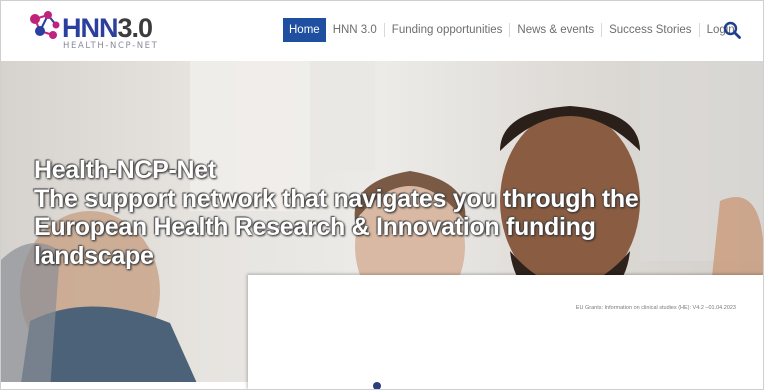 This screenshot has width=764, height=390. Describe the element at coordinates (555, 30) in the screenshot. I see `nav-news-events: News & events` at that location.